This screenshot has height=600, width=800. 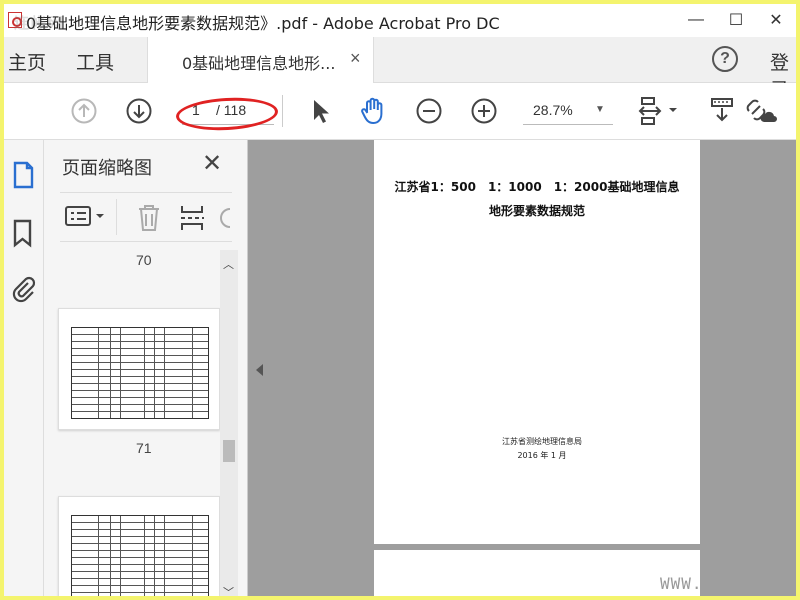 I want to click on chevron-down-icon: ▼, so click(x=600, y=109).